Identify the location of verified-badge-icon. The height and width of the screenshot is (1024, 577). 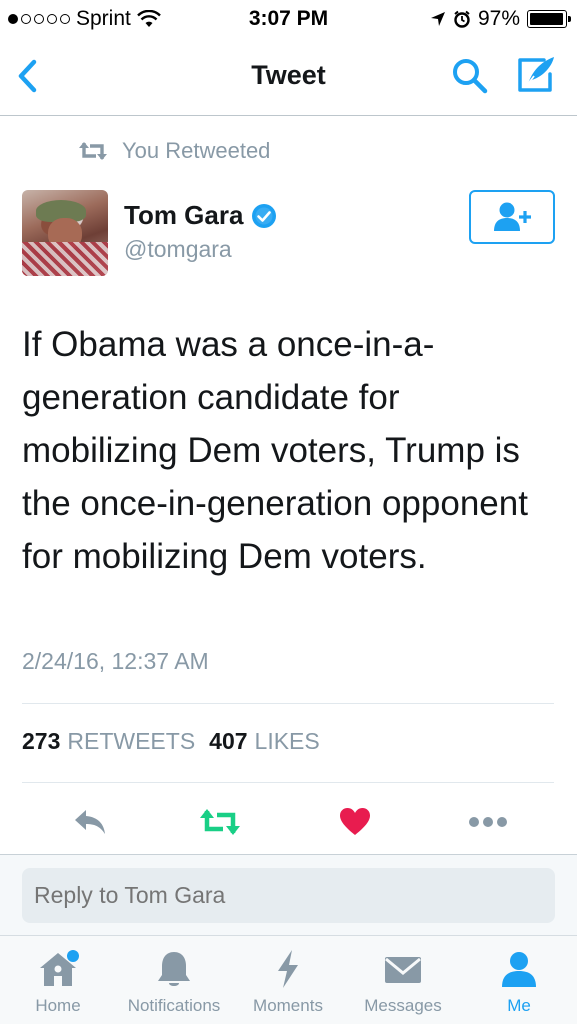
(264, 215).